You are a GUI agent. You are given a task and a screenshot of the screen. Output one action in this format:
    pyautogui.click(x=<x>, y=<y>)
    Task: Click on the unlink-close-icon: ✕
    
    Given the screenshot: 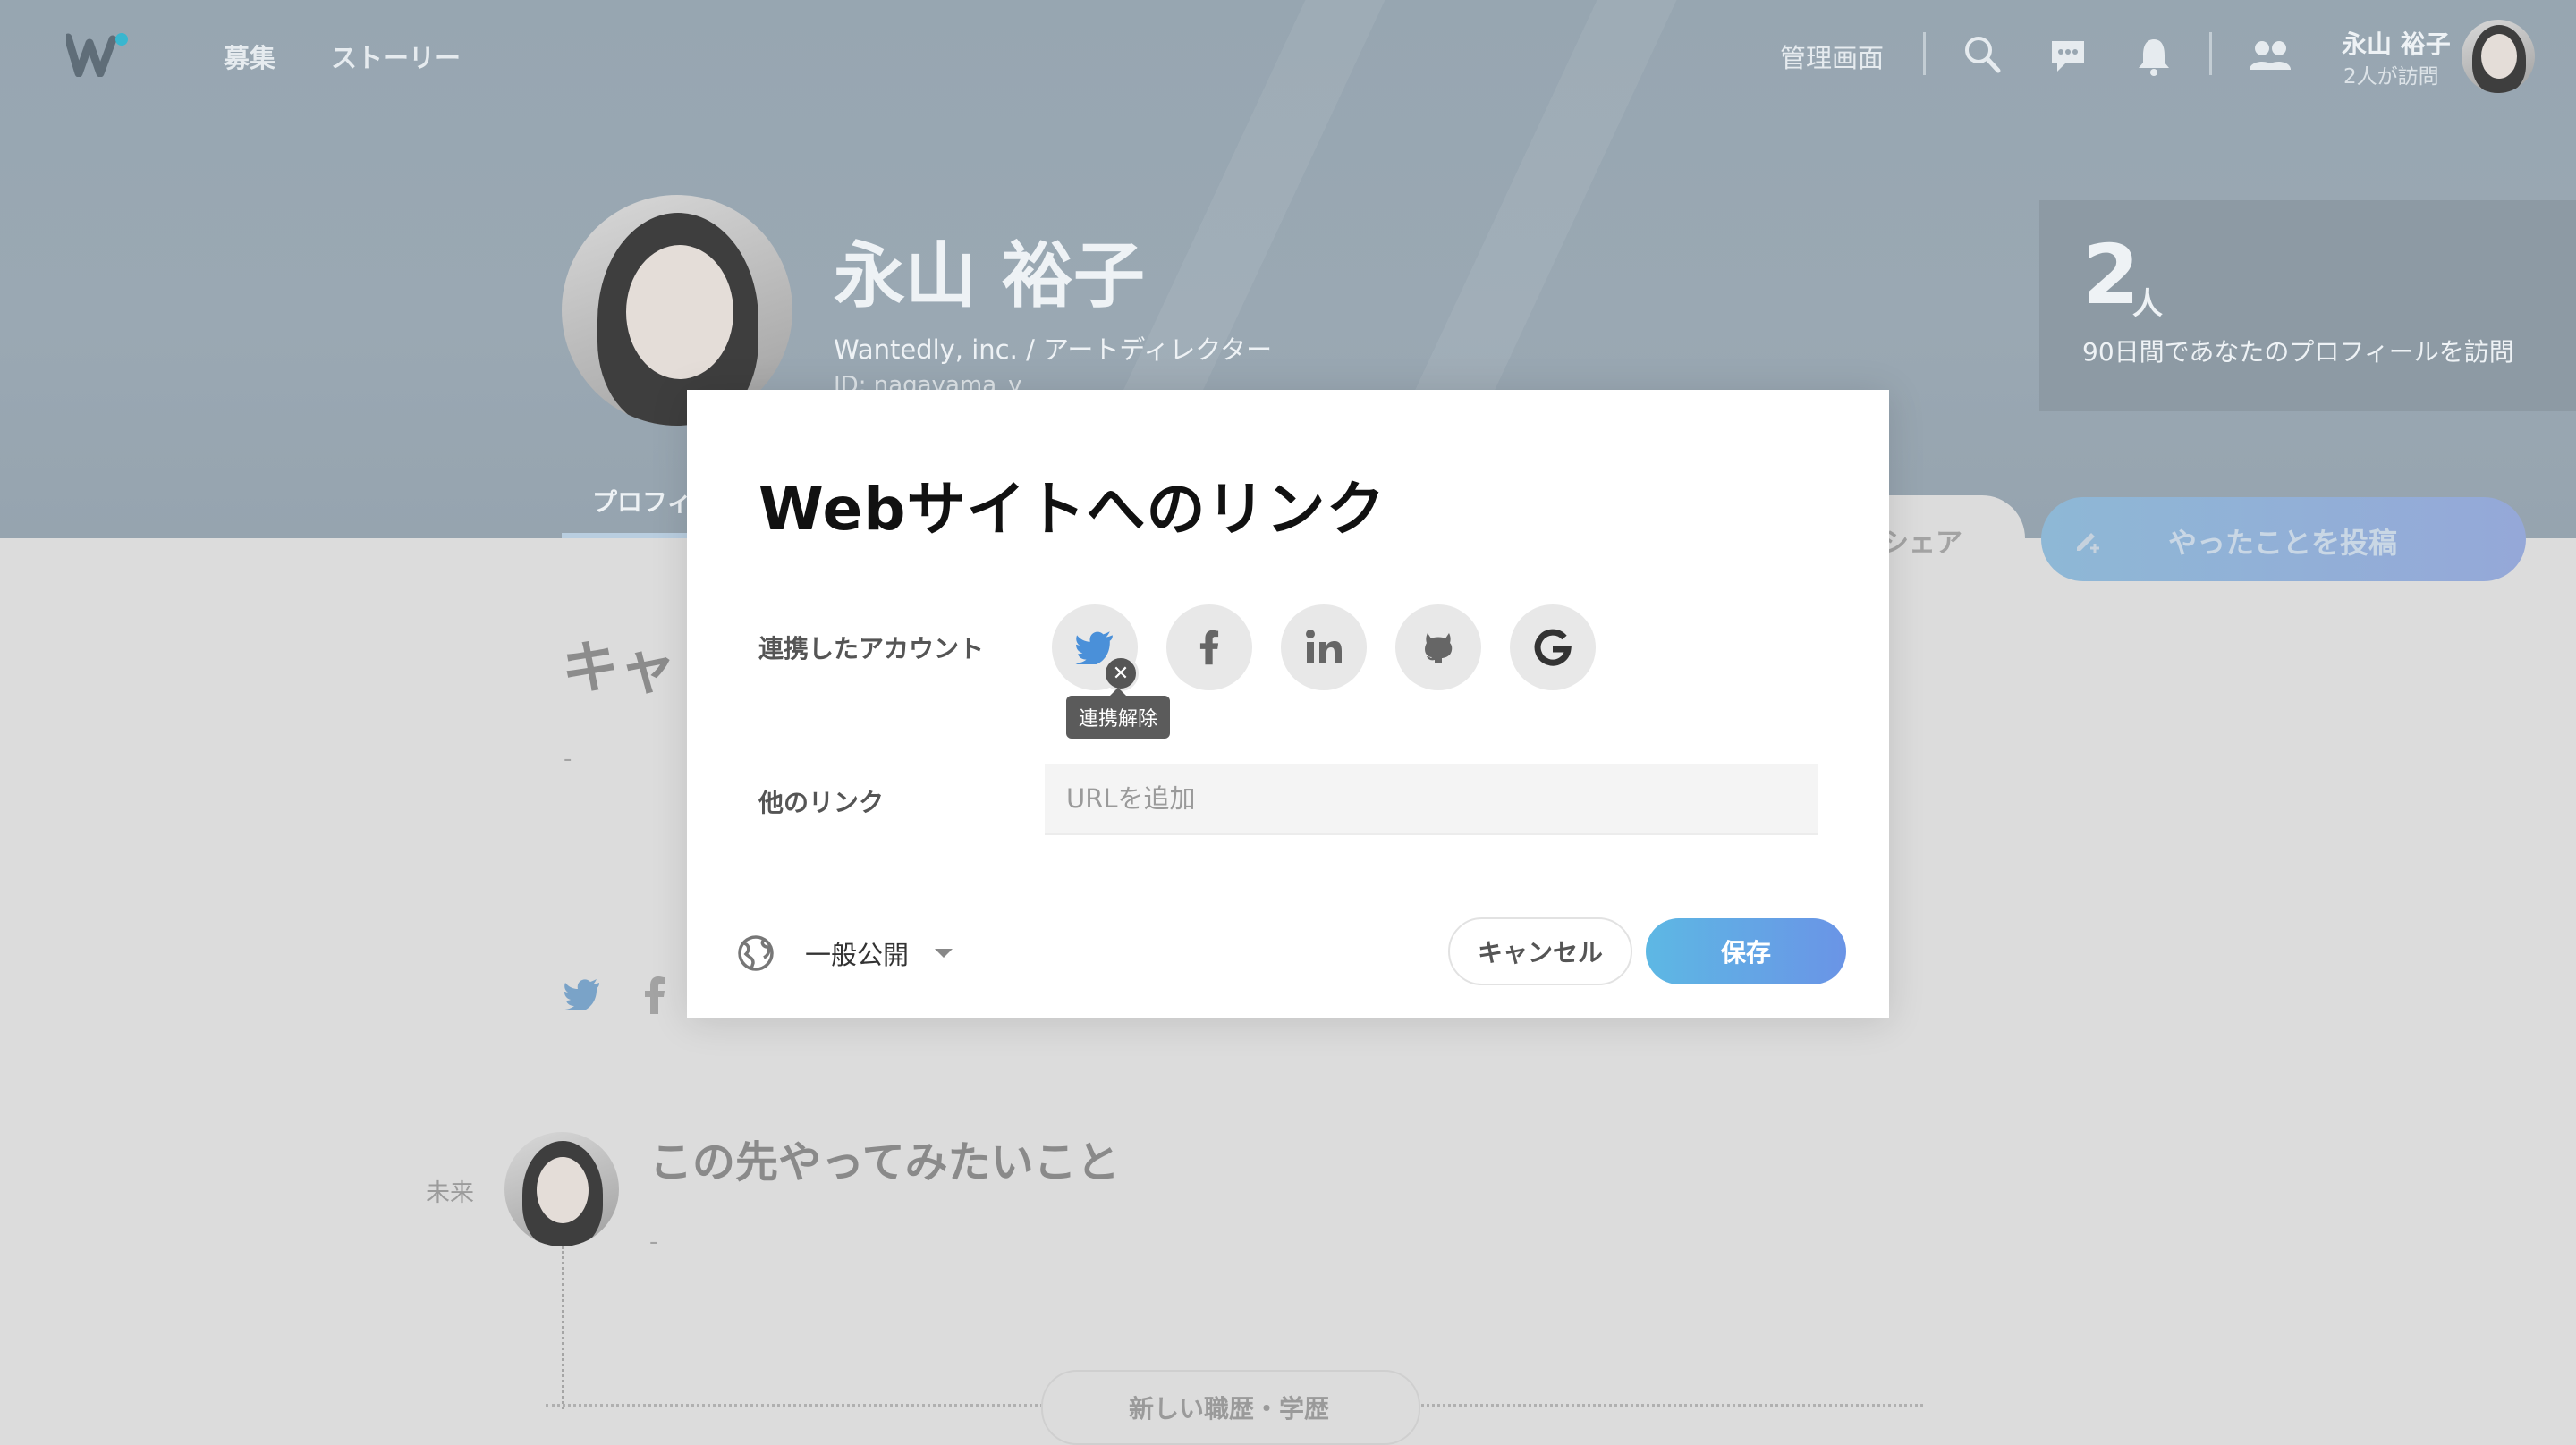 What is the action you would take?
    pyautogui.click(x=1121, y=673)
    